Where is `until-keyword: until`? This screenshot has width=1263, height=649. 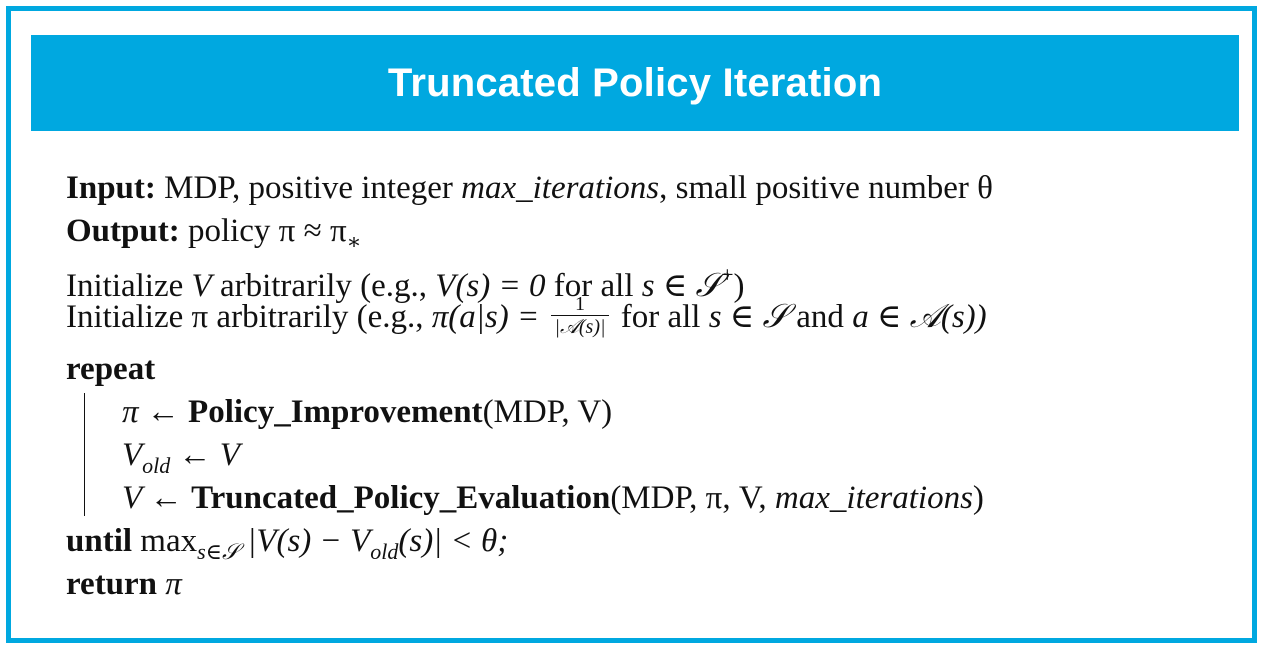
until-keyword: until is located at coordinates (99, 541).